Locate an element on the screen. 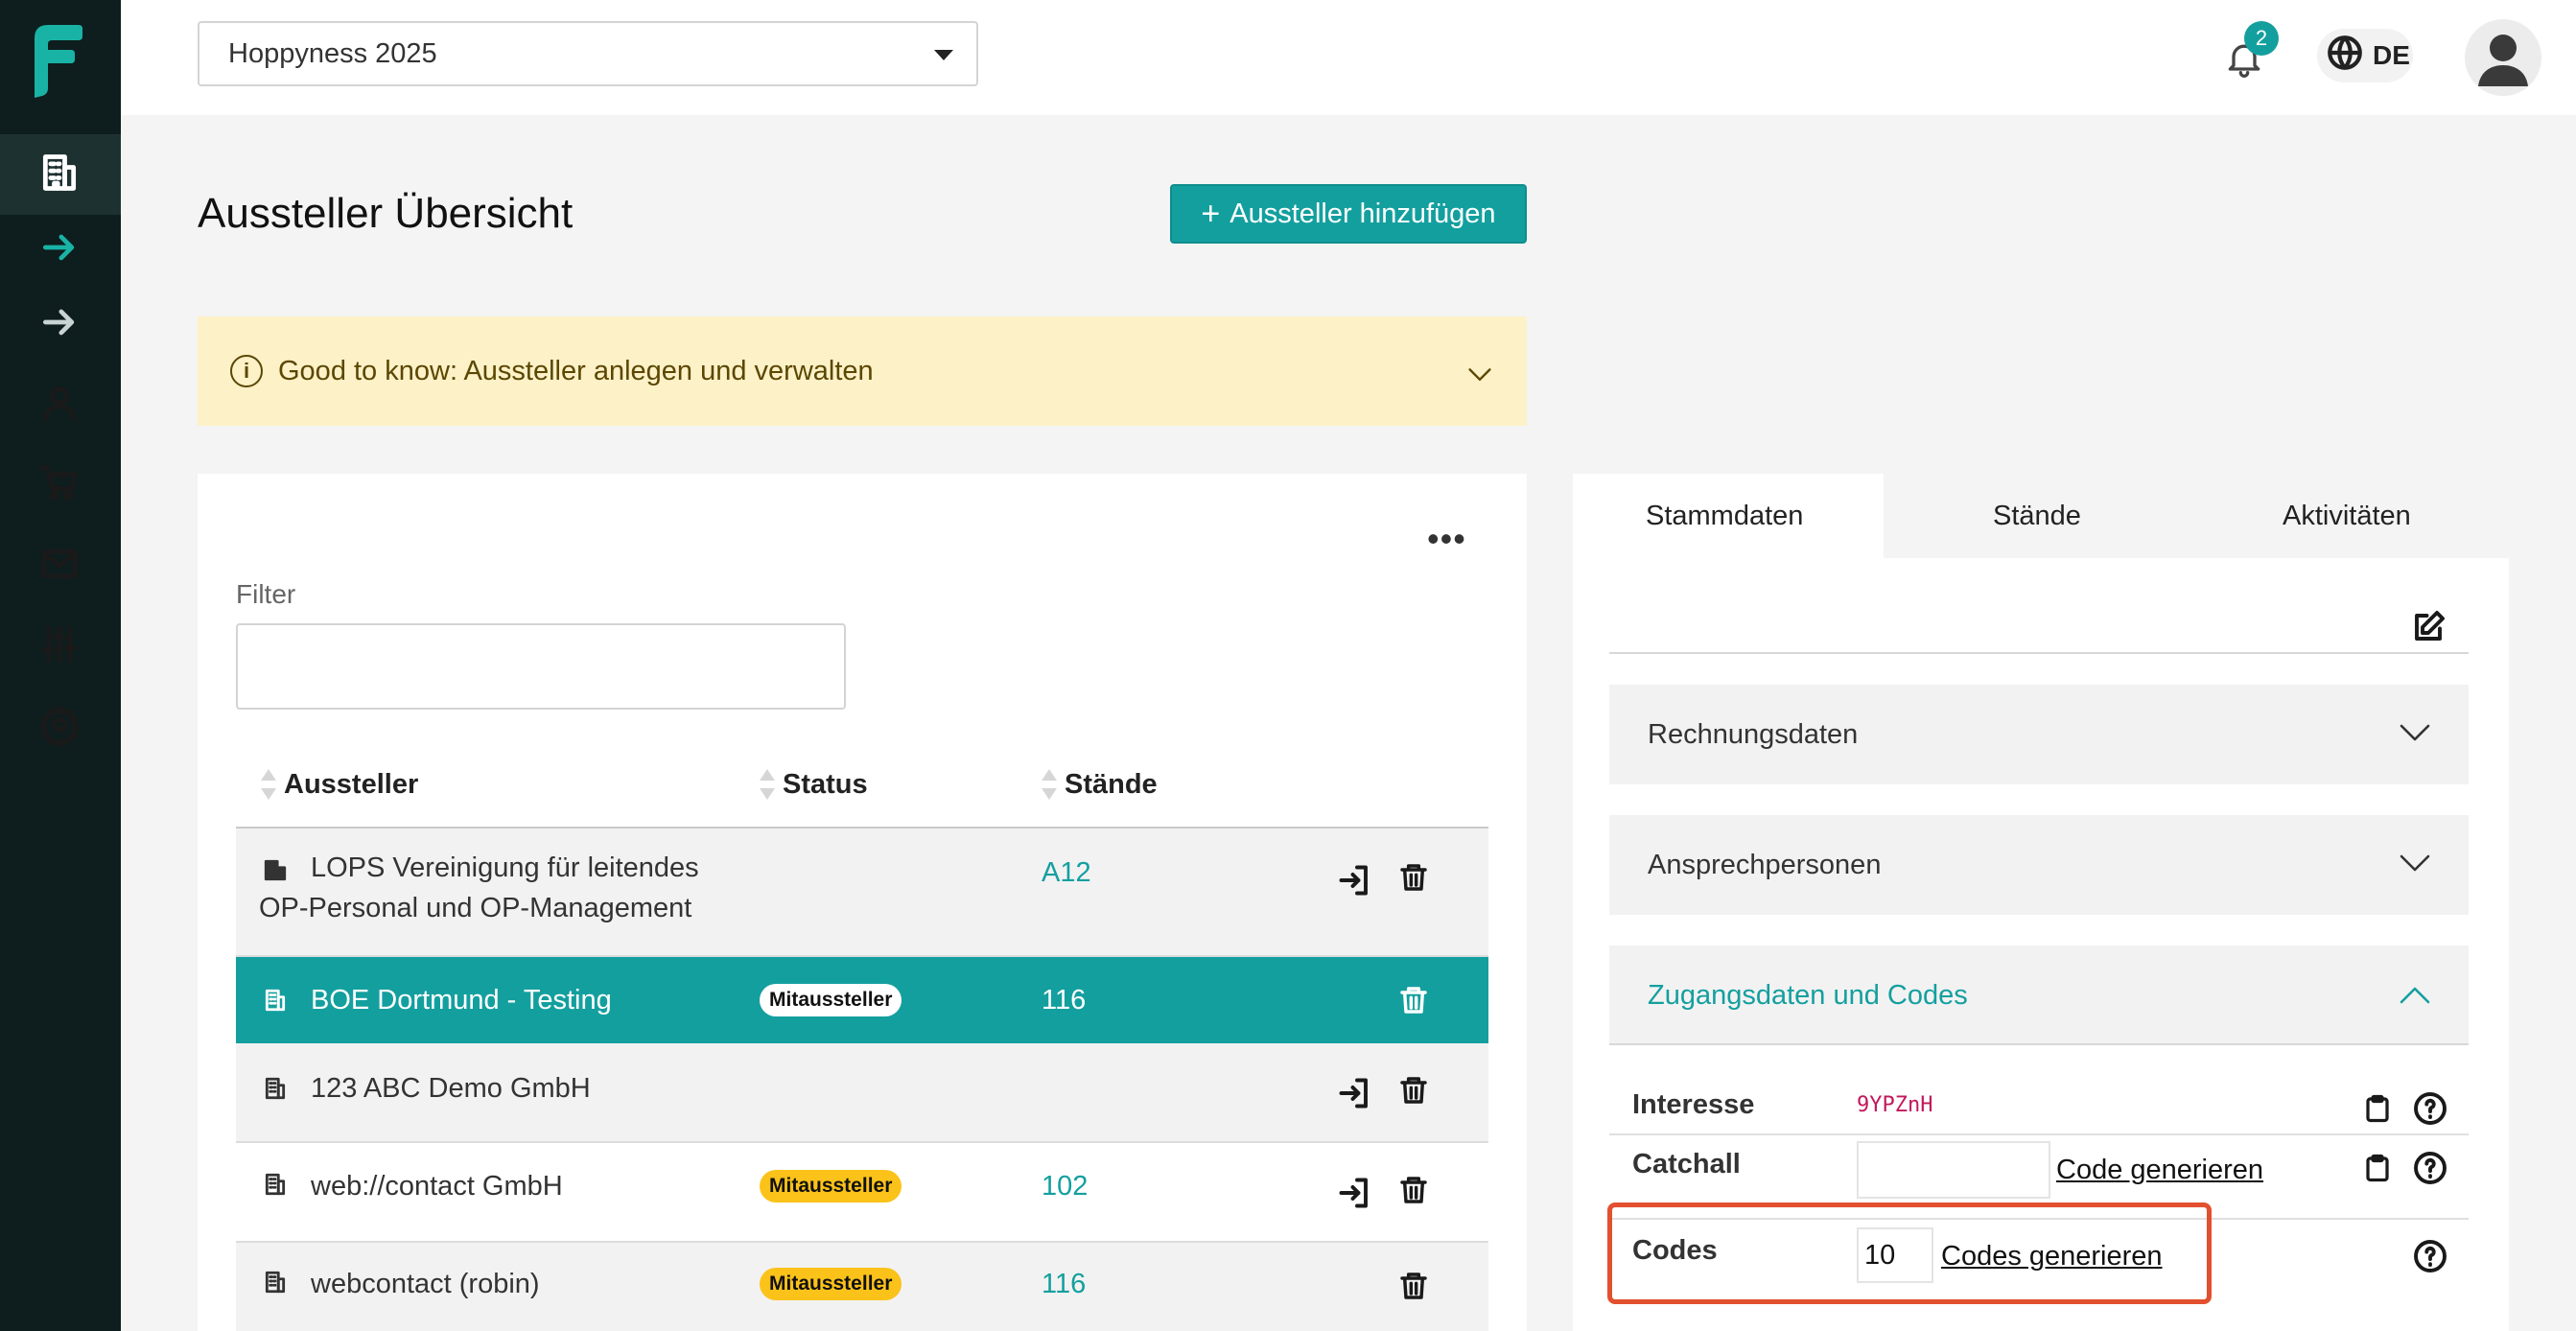  mail-icon is located at coordinates (59, 566).